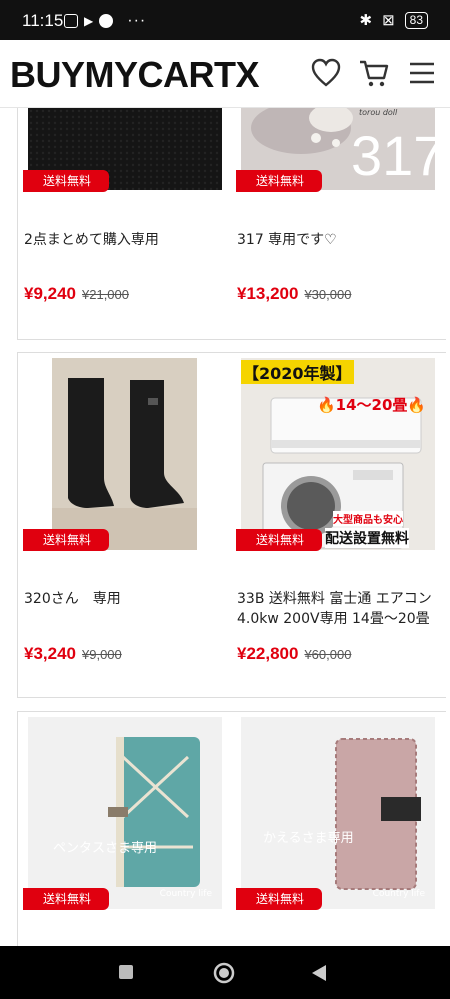 The height and width of the screenshot is (999, 450). Describe the element at coordinates (367, 538) in the screenshot. I see `image-banner-text: 配送設置無料` at that location.